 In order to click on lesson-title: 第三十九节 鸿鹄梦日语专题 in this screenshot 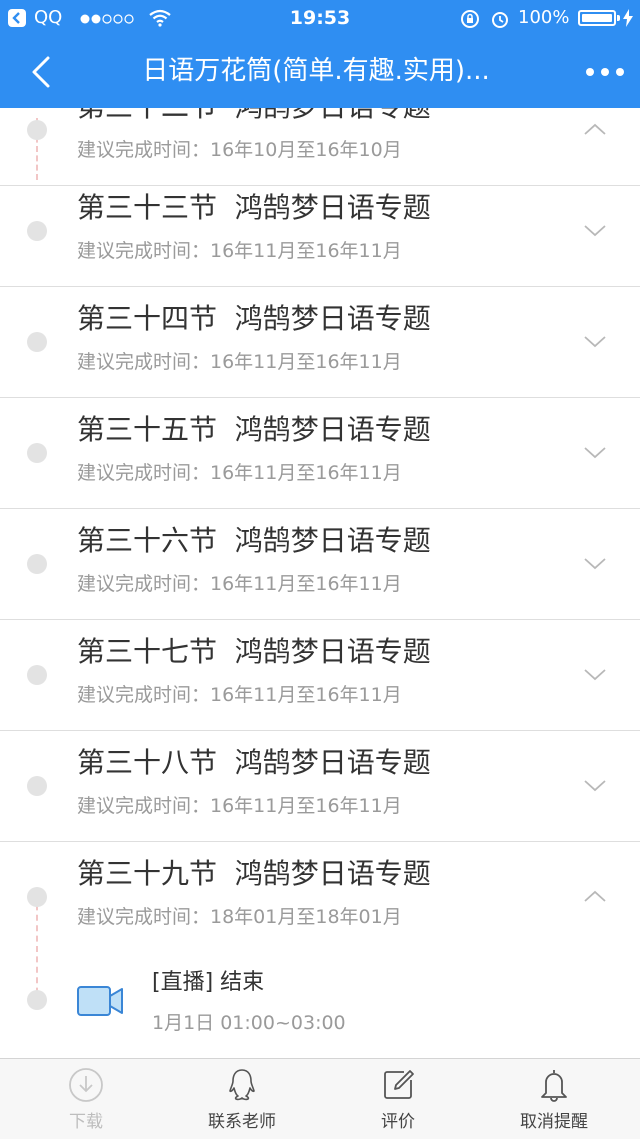, I will do `click(254, 873)`.